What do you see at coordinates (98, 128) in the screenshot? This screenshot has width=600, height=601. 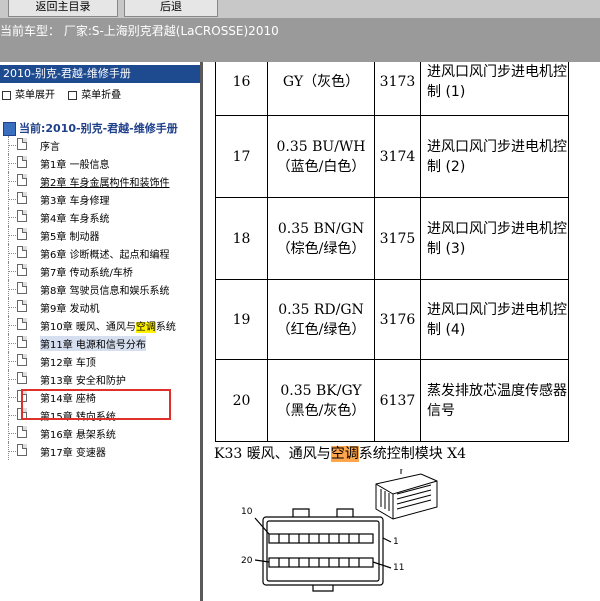 I see `tree-root-label: 当前:2010-别克-君越-维修手册` at bounding box center [98, 128].